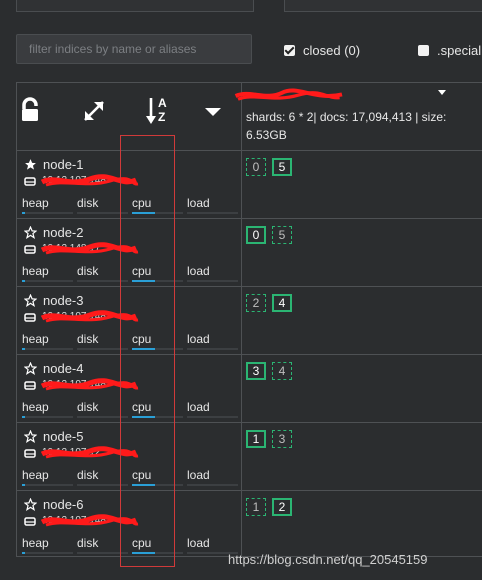 This screenshot has width=482, height=580. I want to click on watermark: https://blog.csdn.net/qq_20545159, so click(328, 559).